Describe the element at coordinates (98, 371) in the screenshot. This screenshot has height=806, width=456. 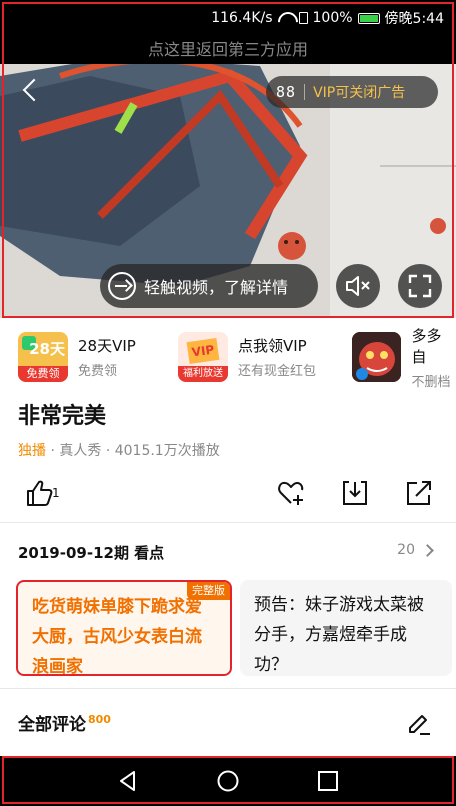
I see `promo-subtitle: 免费领` at that location.